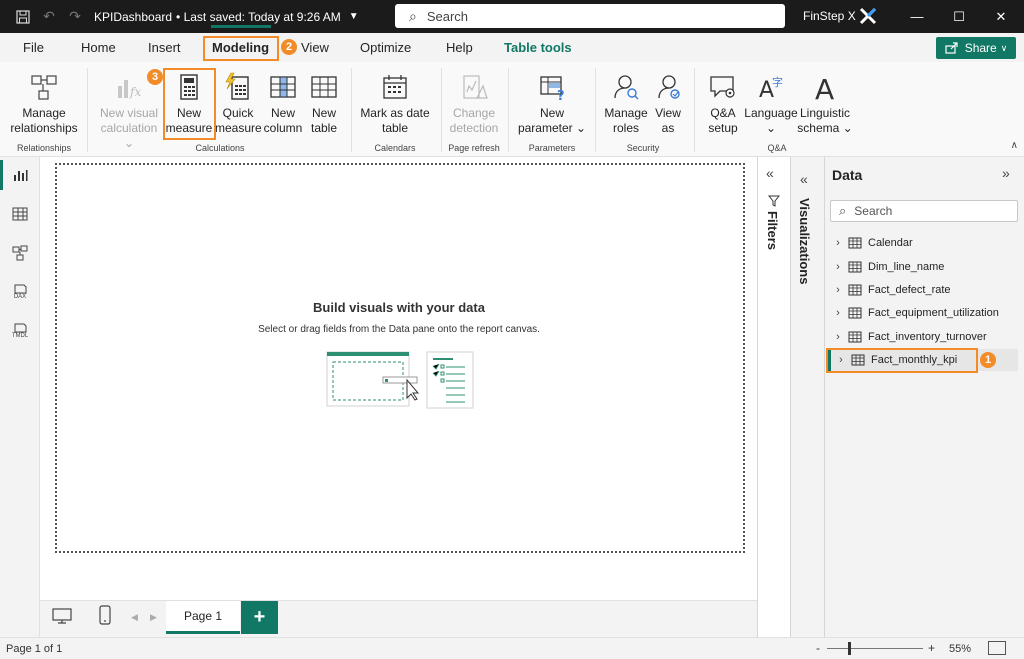 This screenshot has width=1024, height=659. I want to click on quick-measure-button: Quick measure, so click(238, 104).